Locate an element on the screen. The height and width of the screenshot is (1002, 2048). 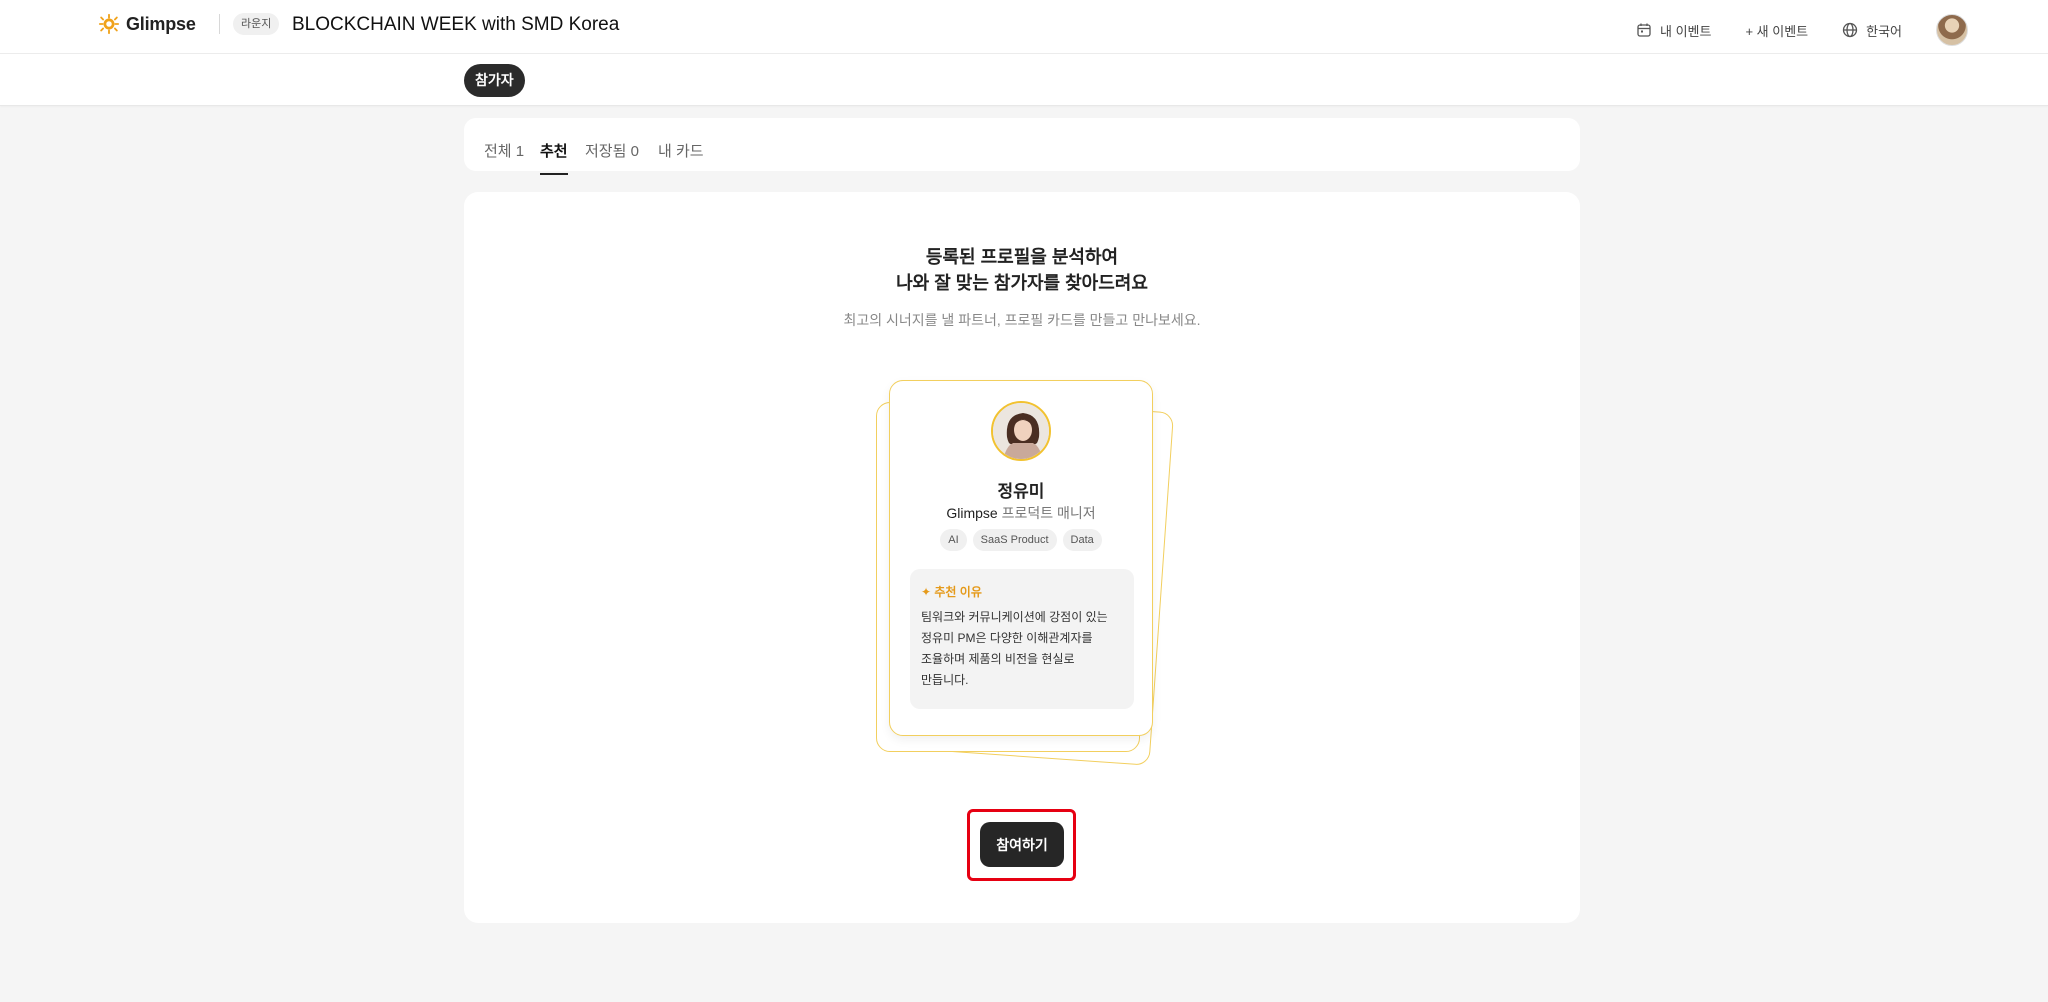
my-events-label: 내 이벤트 is located at coordinates (1686, 31).